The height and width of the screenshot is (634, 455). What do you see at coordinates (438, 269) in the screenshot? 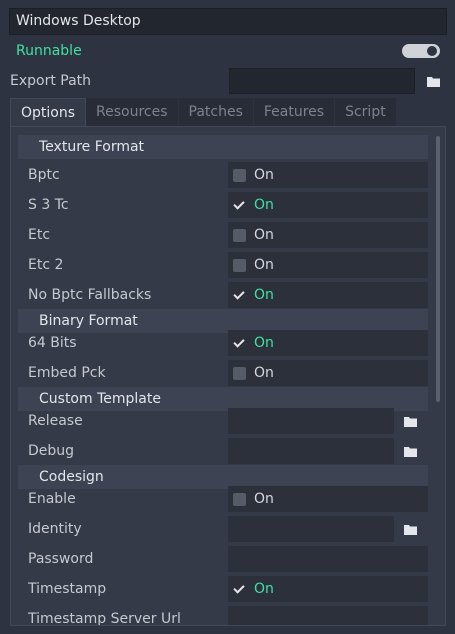
I see `vertical-scrollbar` at bounding box center [438, 269].